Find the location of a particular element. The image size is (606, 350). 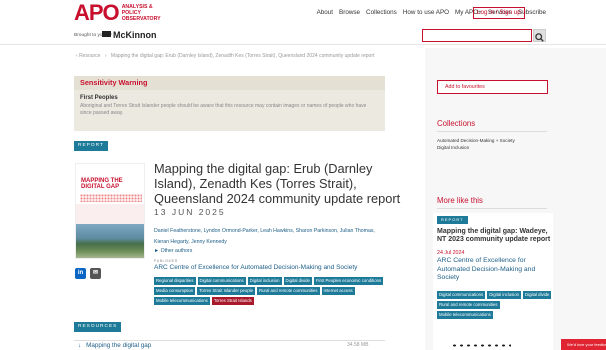

search-input is located at coordinates (477, 35).